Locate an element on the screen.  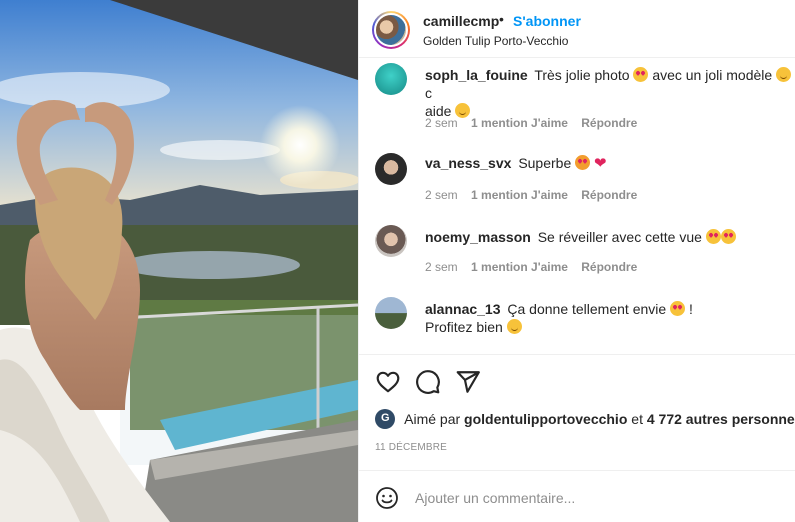
heart-outline-icon is located at coordinates (388, 382).